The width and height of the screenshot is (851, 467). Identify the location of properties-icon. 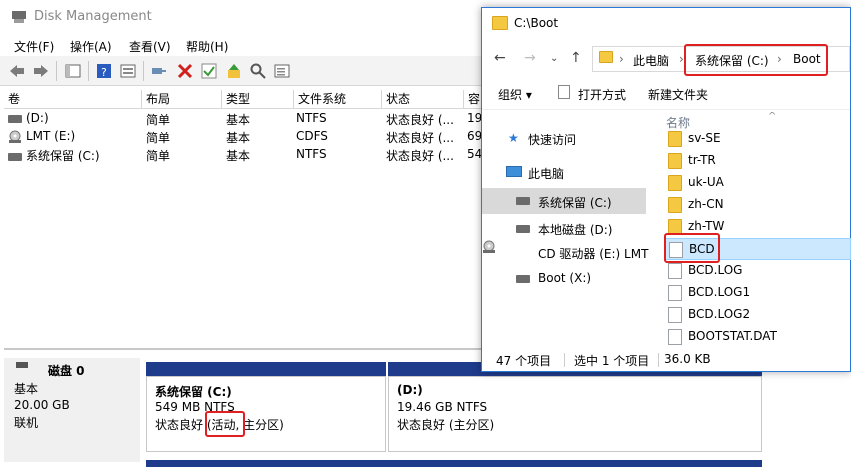
(128, 71).